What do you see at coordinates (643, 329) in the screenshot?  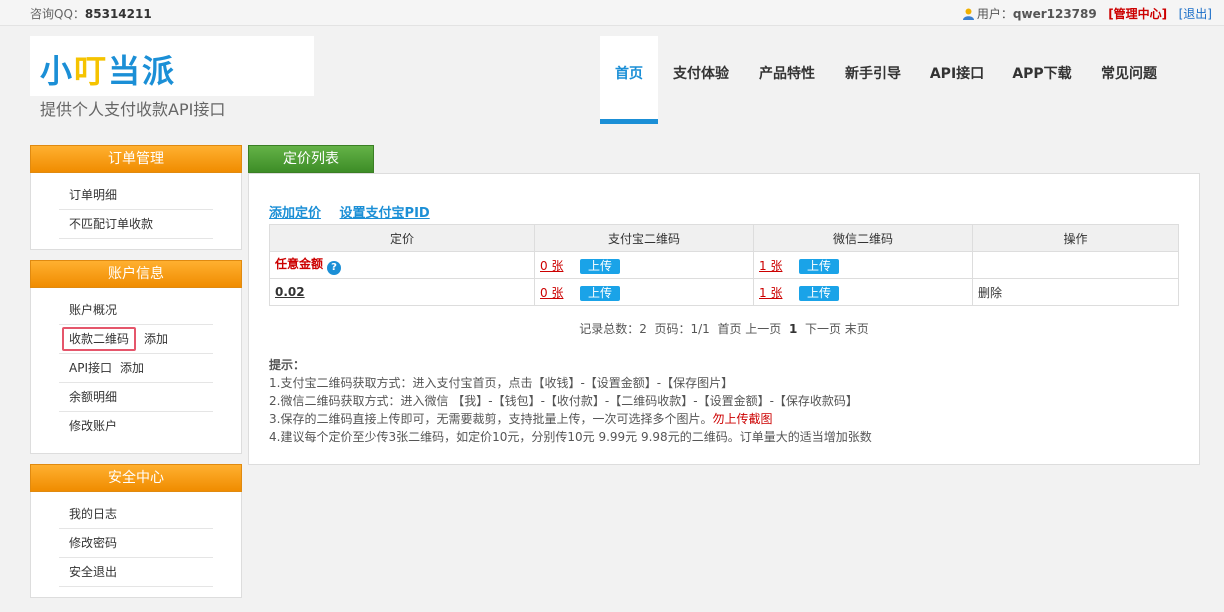 I see `pager-total: 2` at bounding box center [643, 329].